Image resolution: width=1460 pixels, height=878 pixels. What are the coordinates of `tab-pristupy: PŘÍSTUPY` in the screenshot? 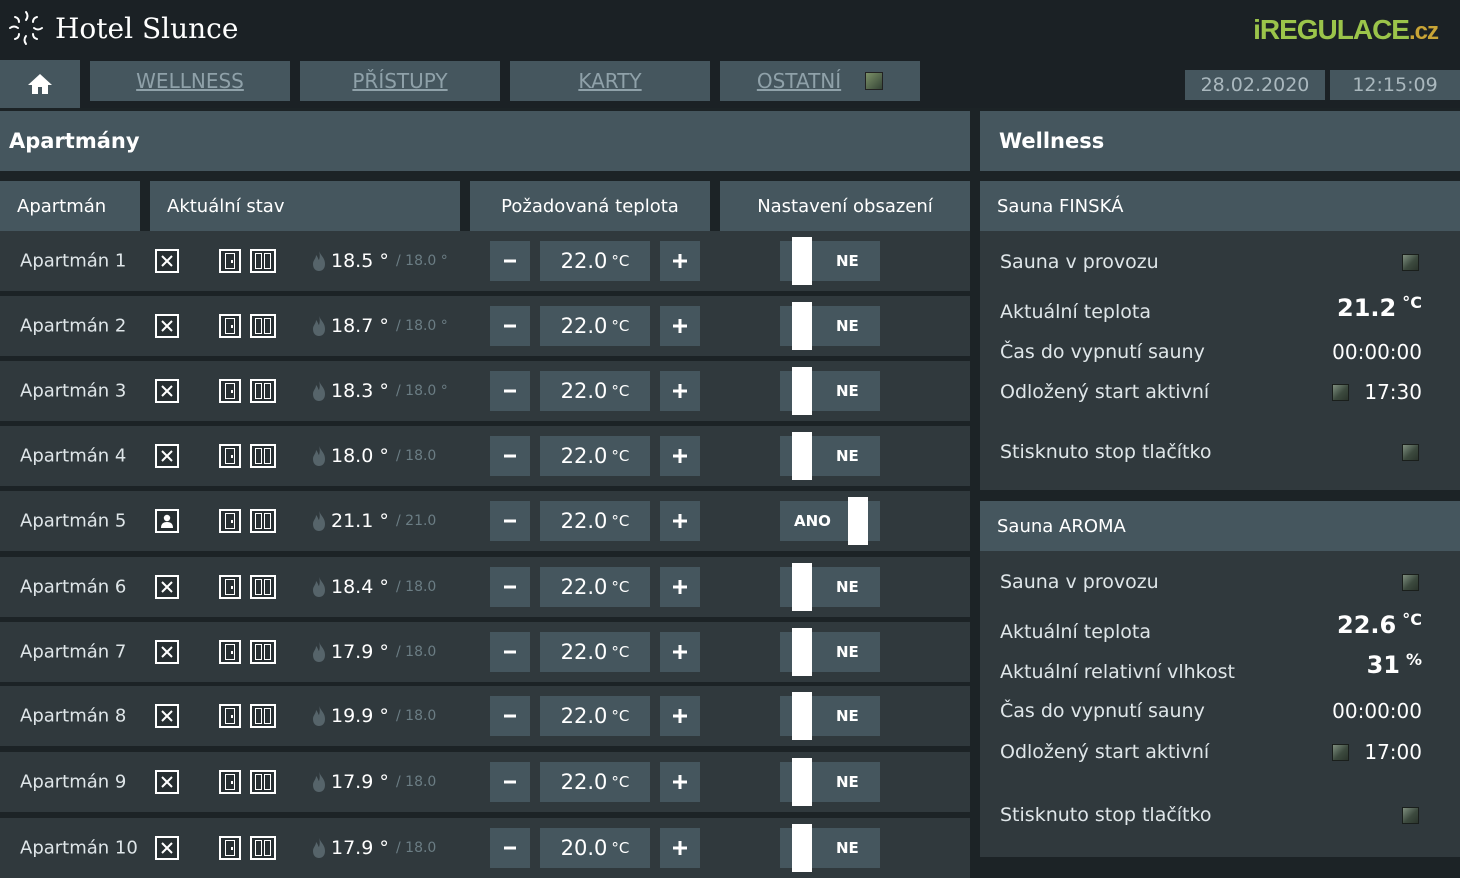 It's located at (400, 81).